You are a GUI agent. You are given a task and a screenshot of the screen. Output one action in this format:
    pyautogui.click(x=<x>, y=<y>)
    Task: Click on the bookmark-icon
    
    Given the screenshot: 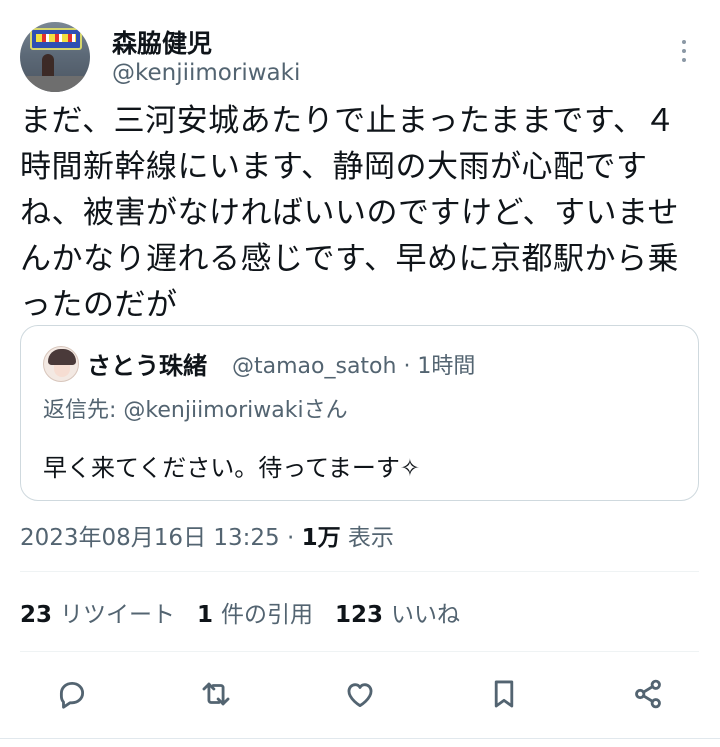 What is the action you would take?
    pyautogui.click(x=504, y=694)
    